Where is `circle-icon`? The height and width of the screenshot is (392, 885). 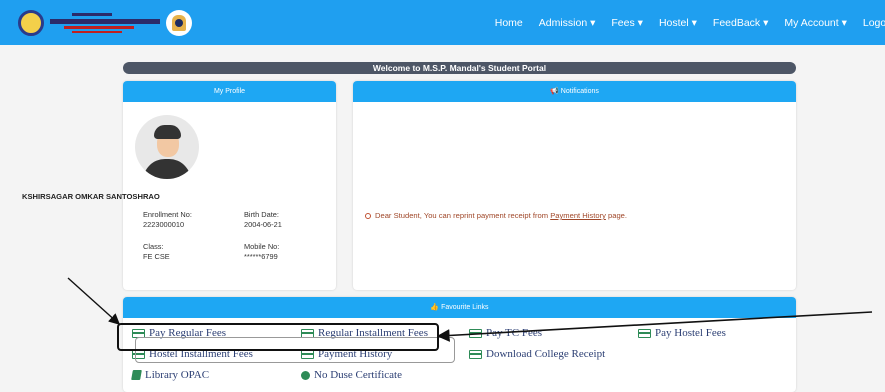 circle-icon is located at coordinates (305, 375).